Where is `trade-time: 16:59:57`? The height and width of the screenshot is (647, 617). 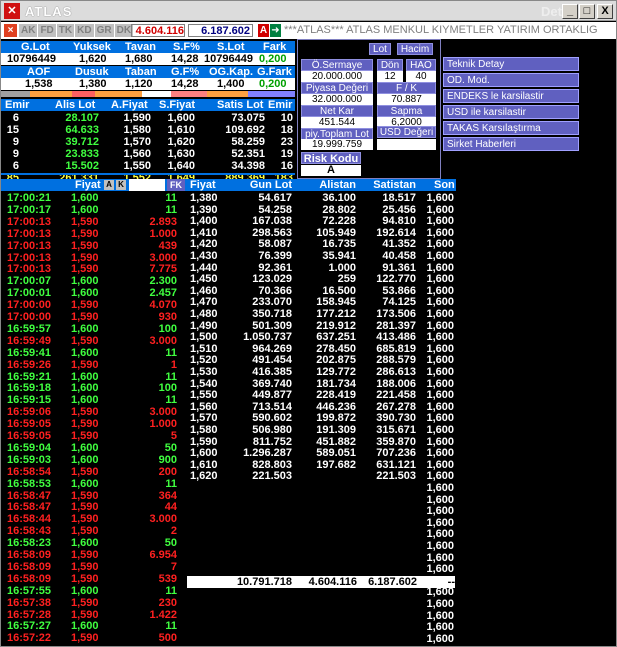 trade-time: 16:59:57 is located at coordinates (29, 328).